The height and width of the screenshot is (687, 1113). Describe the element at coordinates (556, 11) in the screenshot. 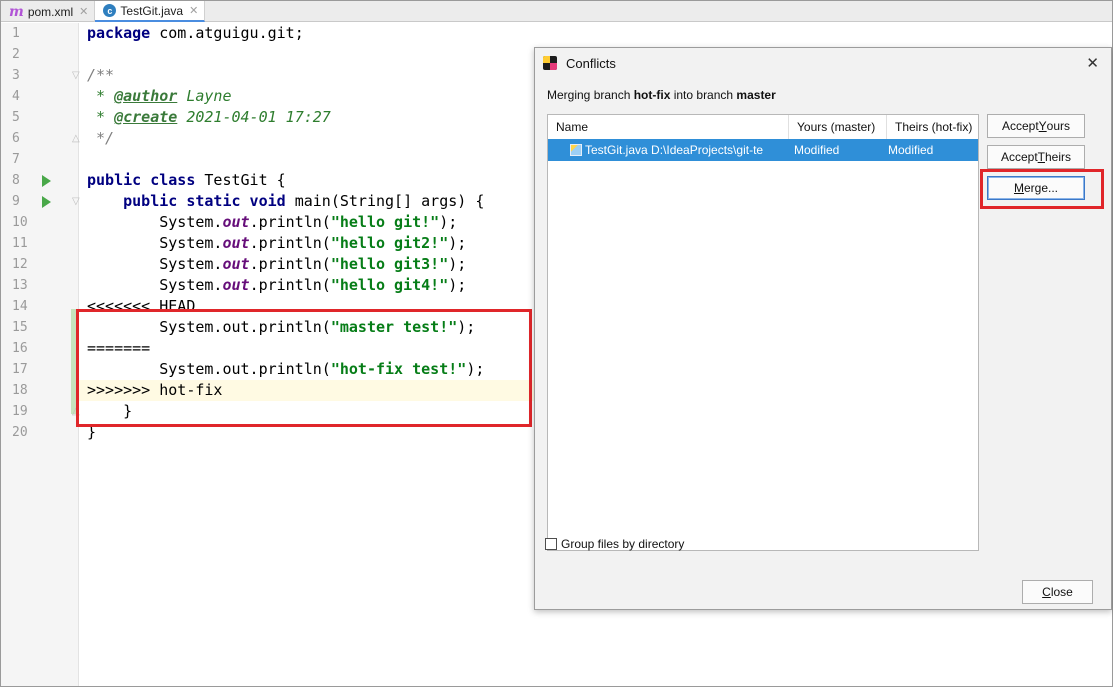

I see `editor-tab-bar: m pom.xml ✕ c TestGit.java ✕` at that location.